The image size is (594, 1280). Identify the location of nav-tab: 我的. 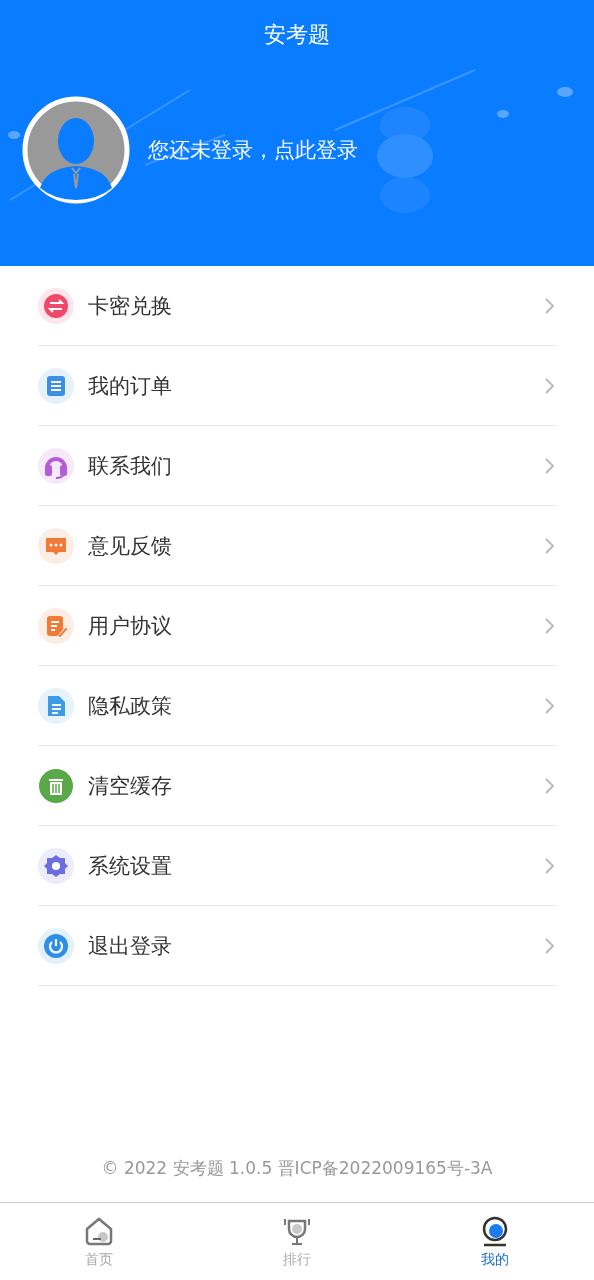
(495, 1241).